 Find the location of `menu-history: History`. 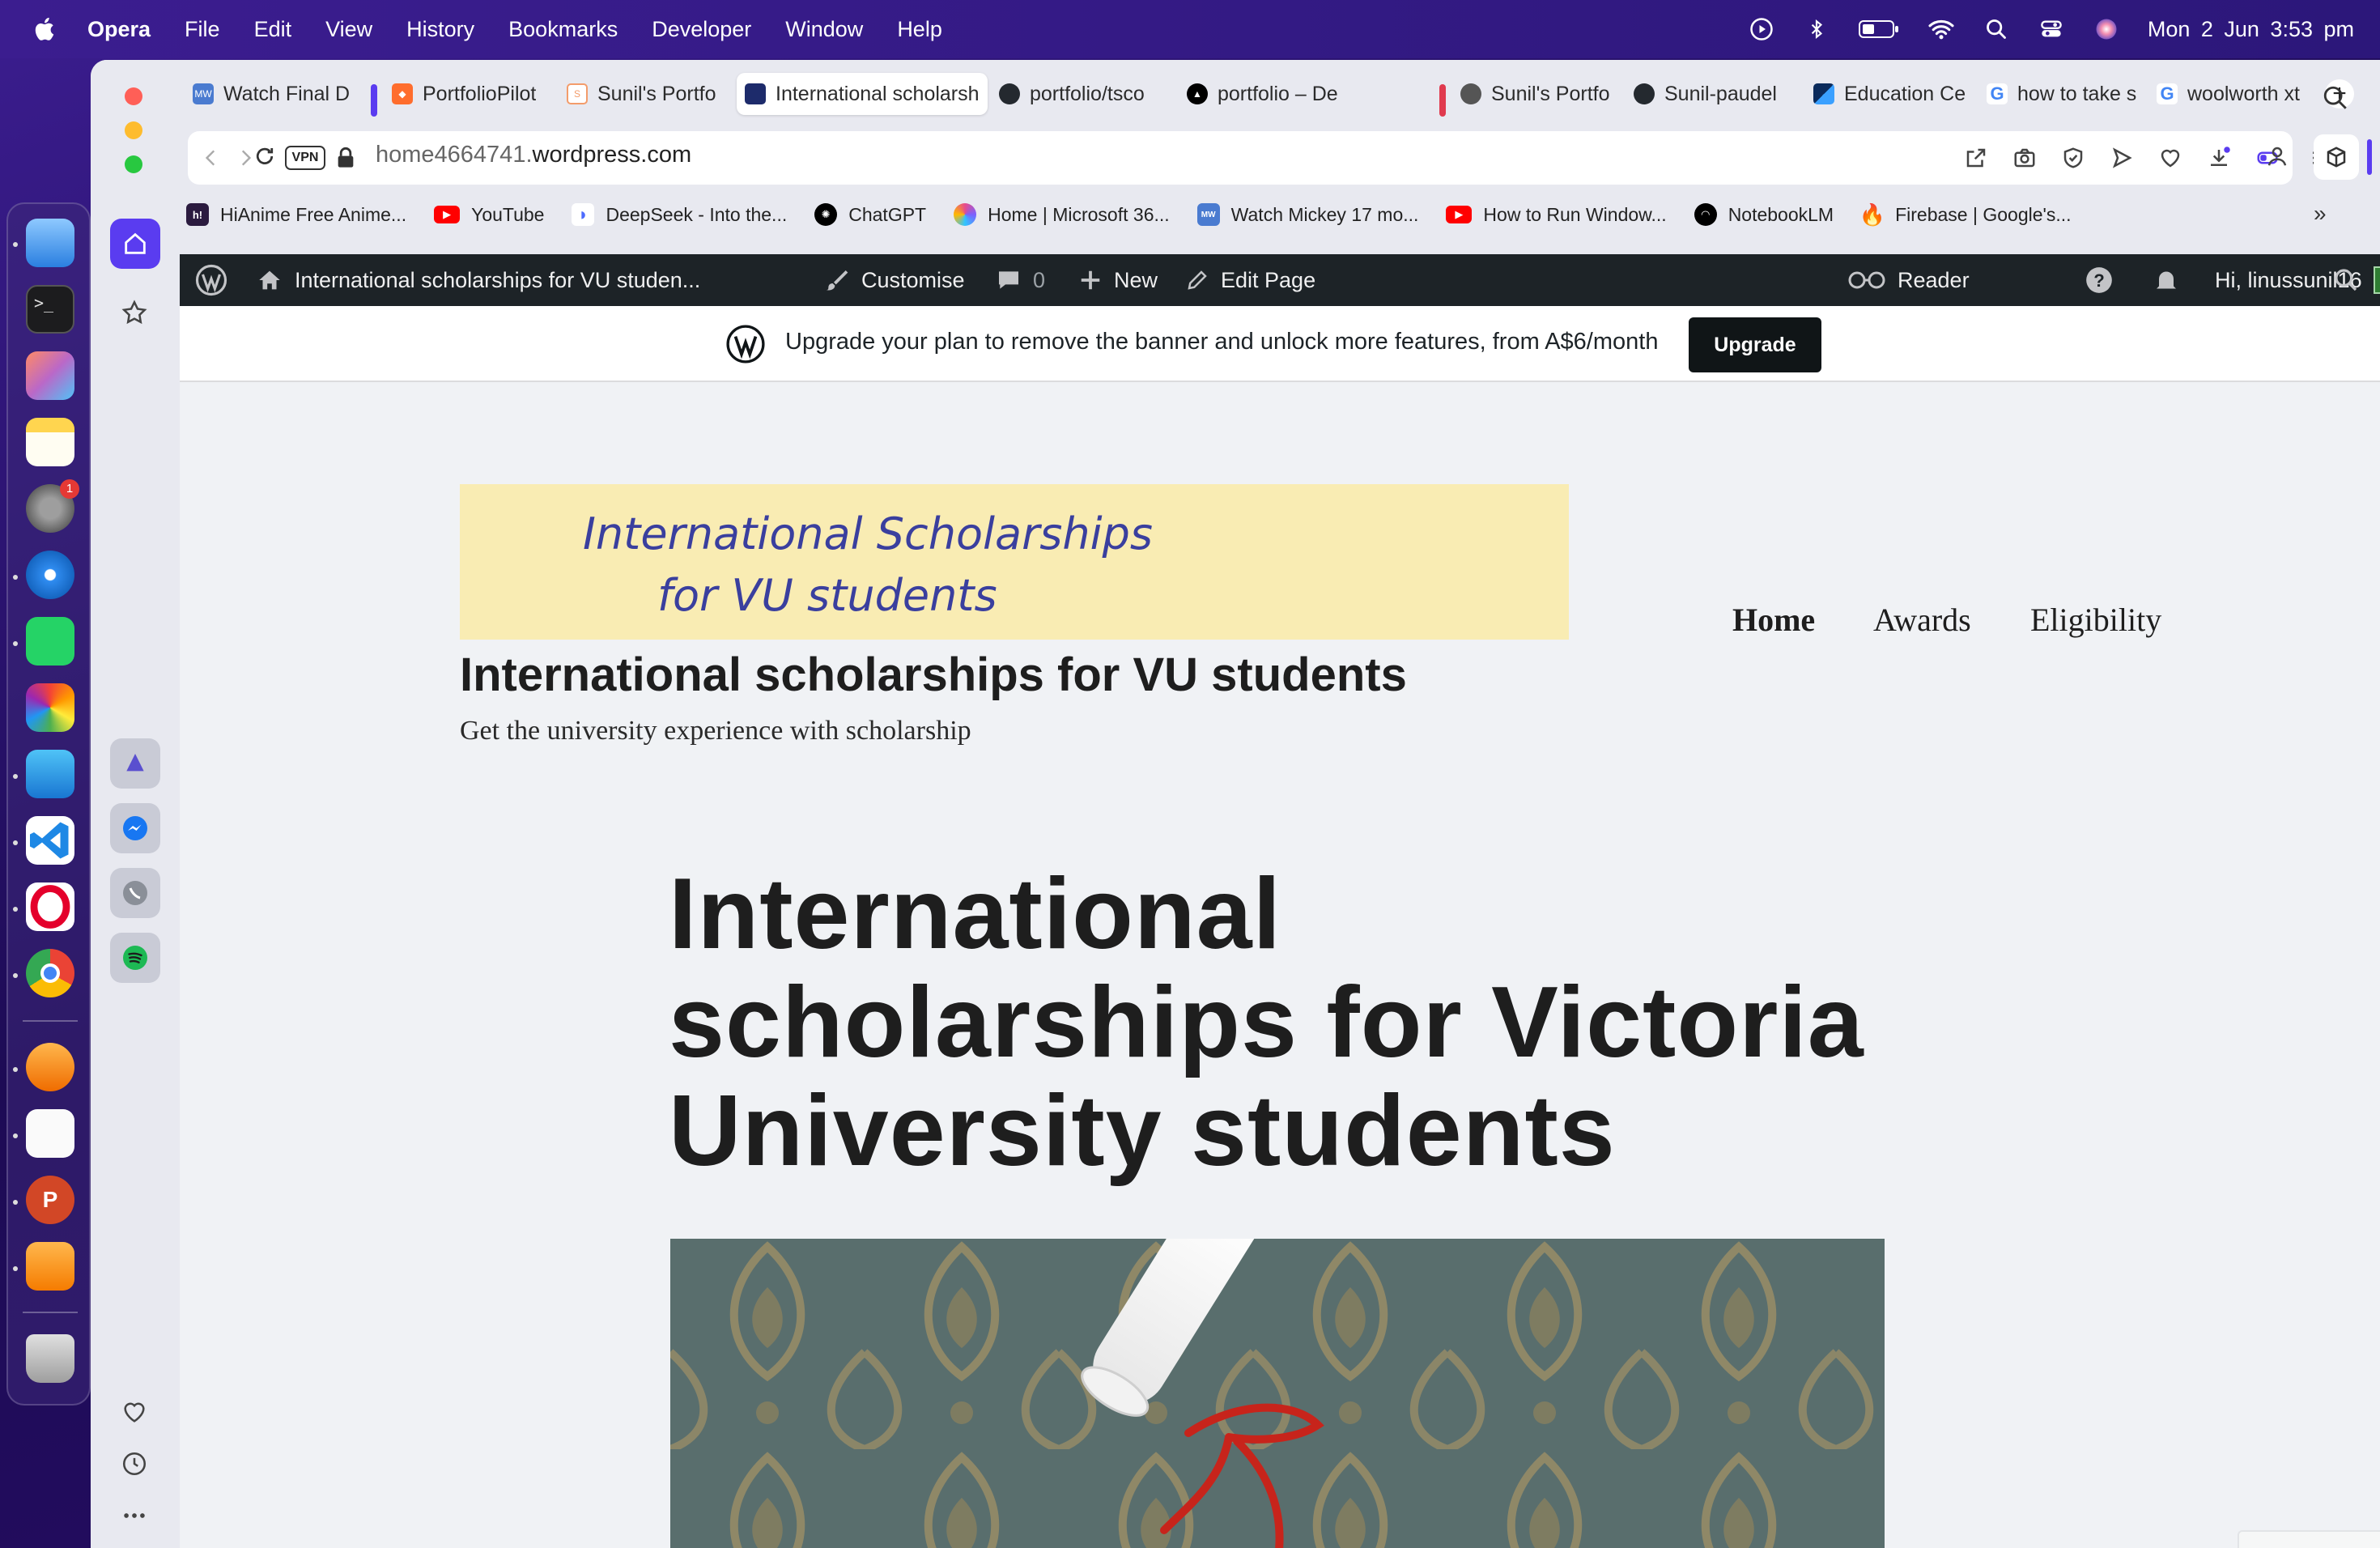

menu-history: History is located at coordinates (440, 29).